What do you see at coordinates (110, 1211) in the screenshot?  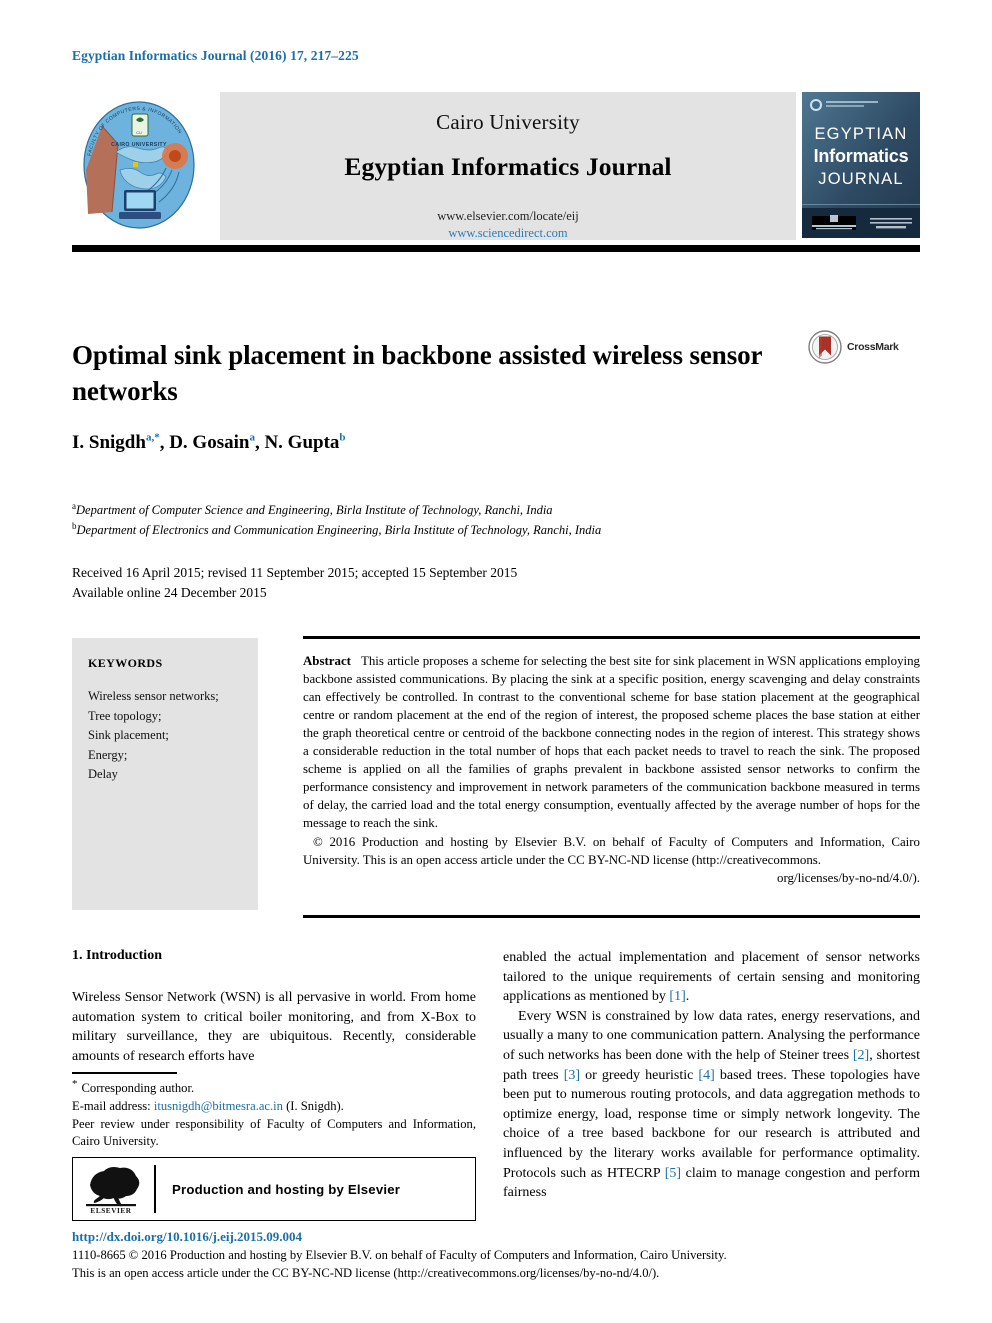 I see `svg-text: ELSEVIER` at bounding box center [110, 1211].